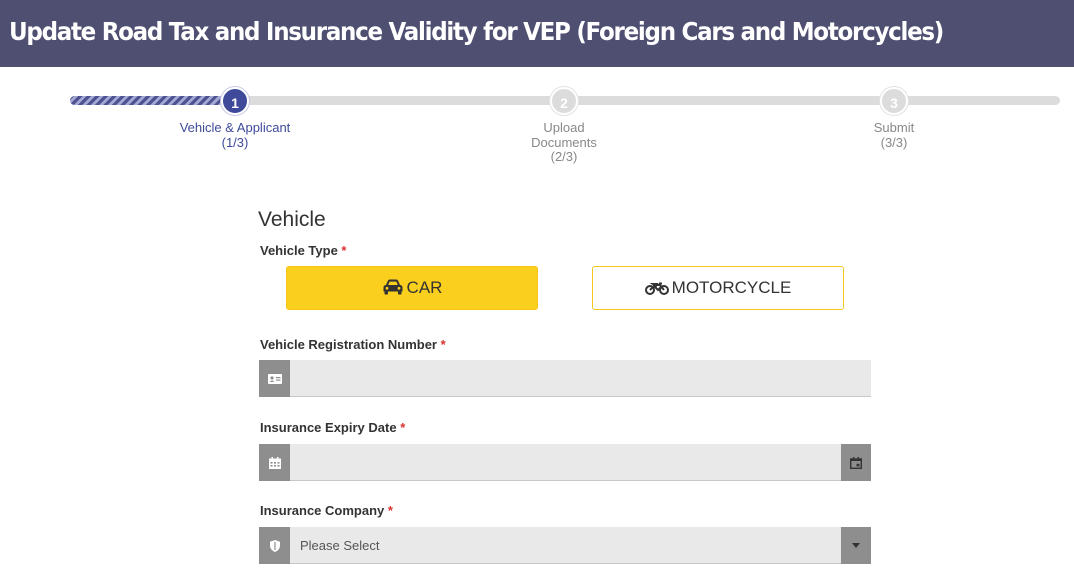 The image size is (1074, 573). What do you see at coordinates (348, 344) in the screenshot?
I see `registration-number-label-text: Vehicle Registration Number` at bounding box center [348, 344].